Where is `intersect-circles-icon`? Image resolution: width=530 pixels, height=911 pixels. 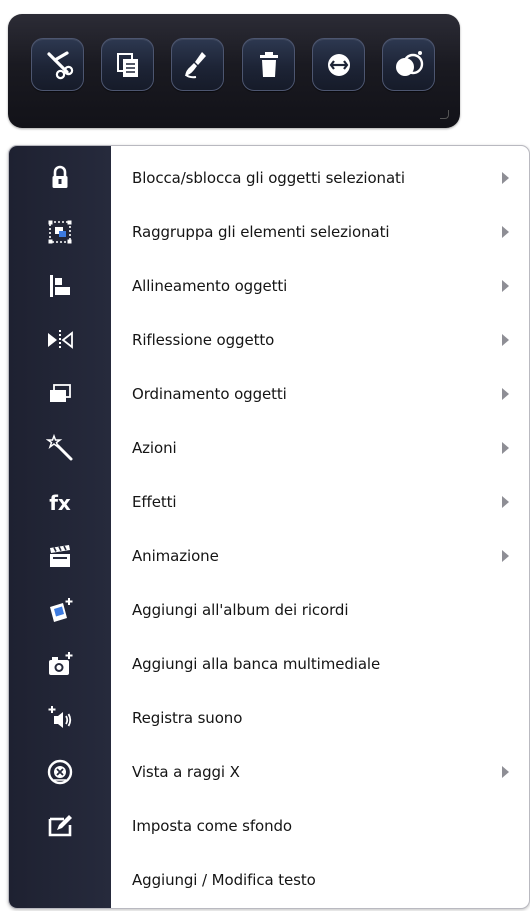
intersect-circles-icon is located at coordinates (409, 63).